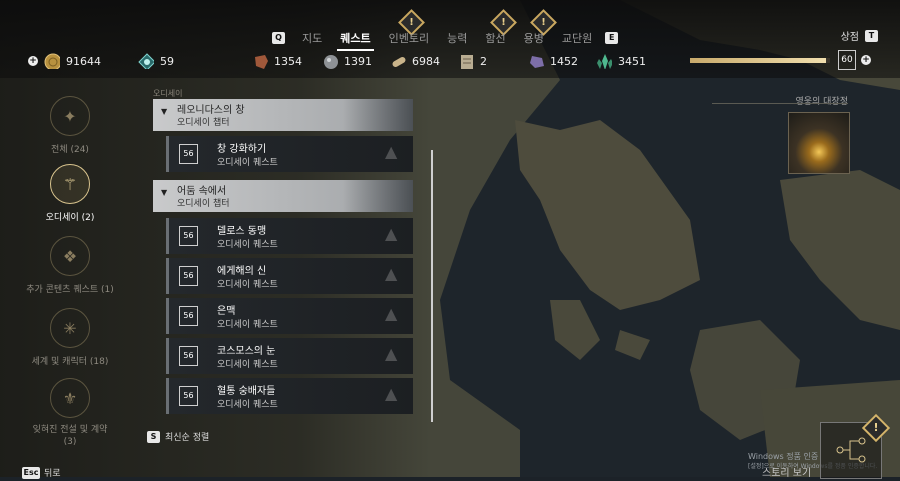 This screenshot has width=900, height=481. I want to click on odyssey-icon: ⚚, so click(70, 184).